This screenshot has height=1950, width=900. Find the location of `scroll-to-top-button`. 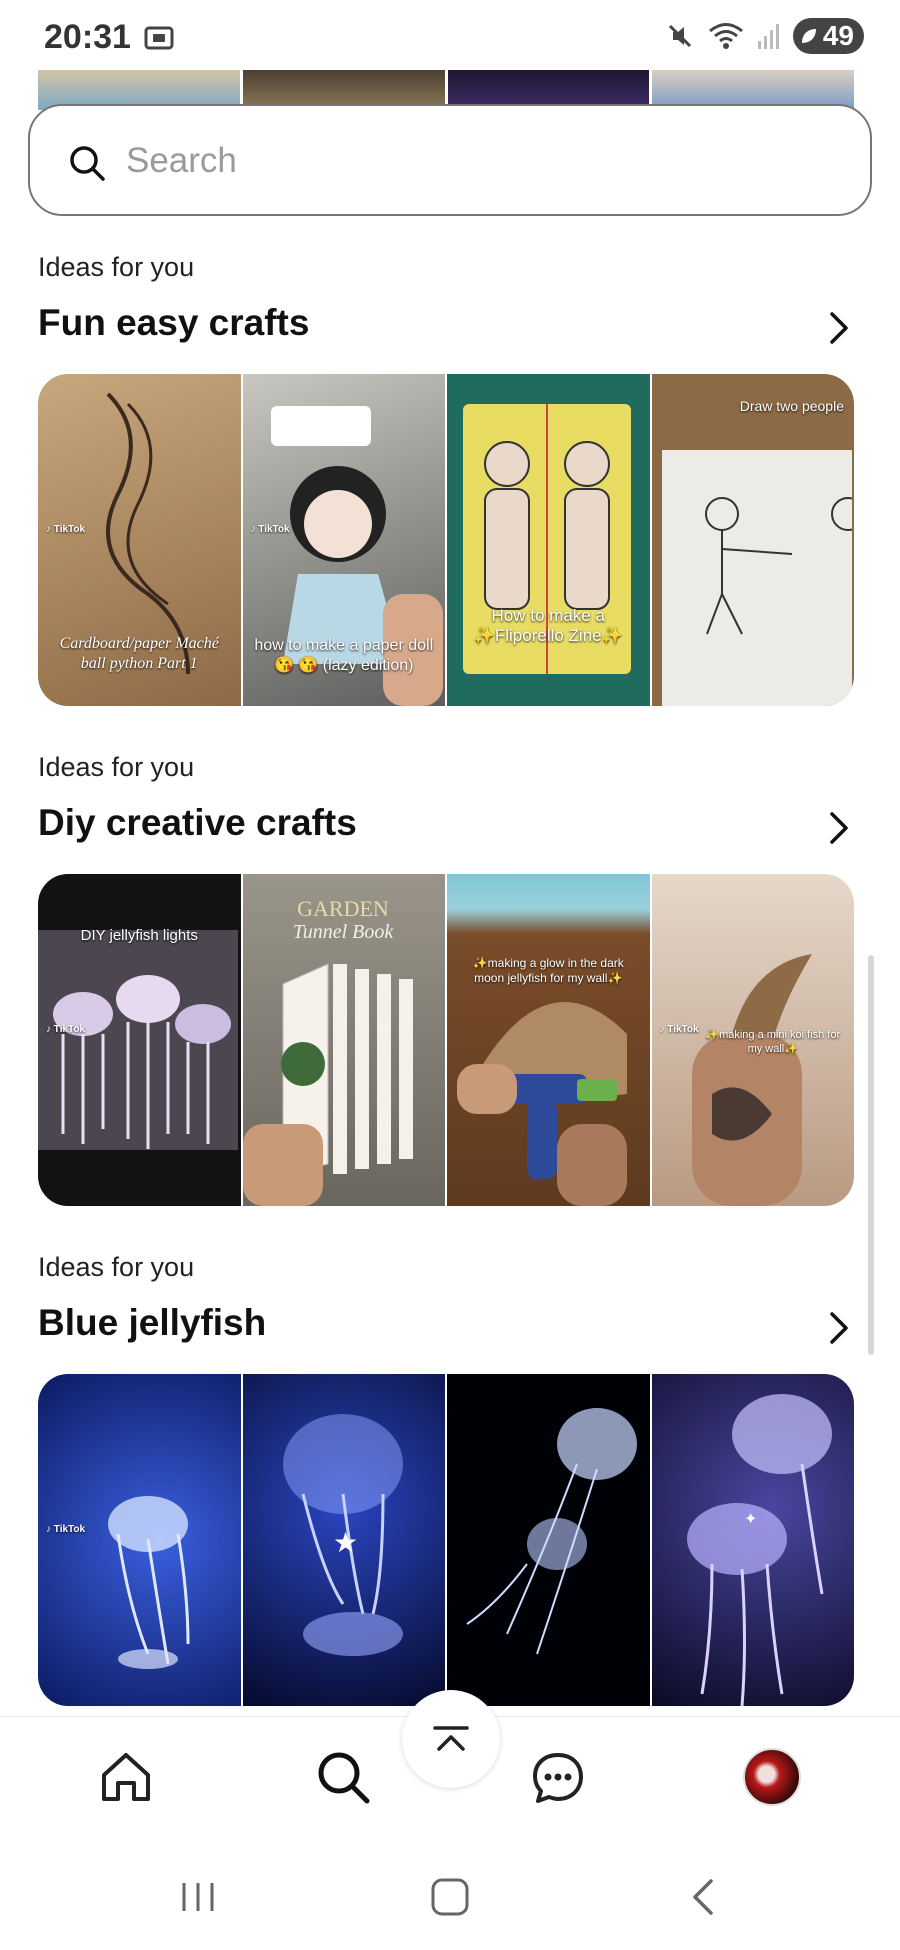

scroll-to-top-button is located at coordinates (451, 1739).